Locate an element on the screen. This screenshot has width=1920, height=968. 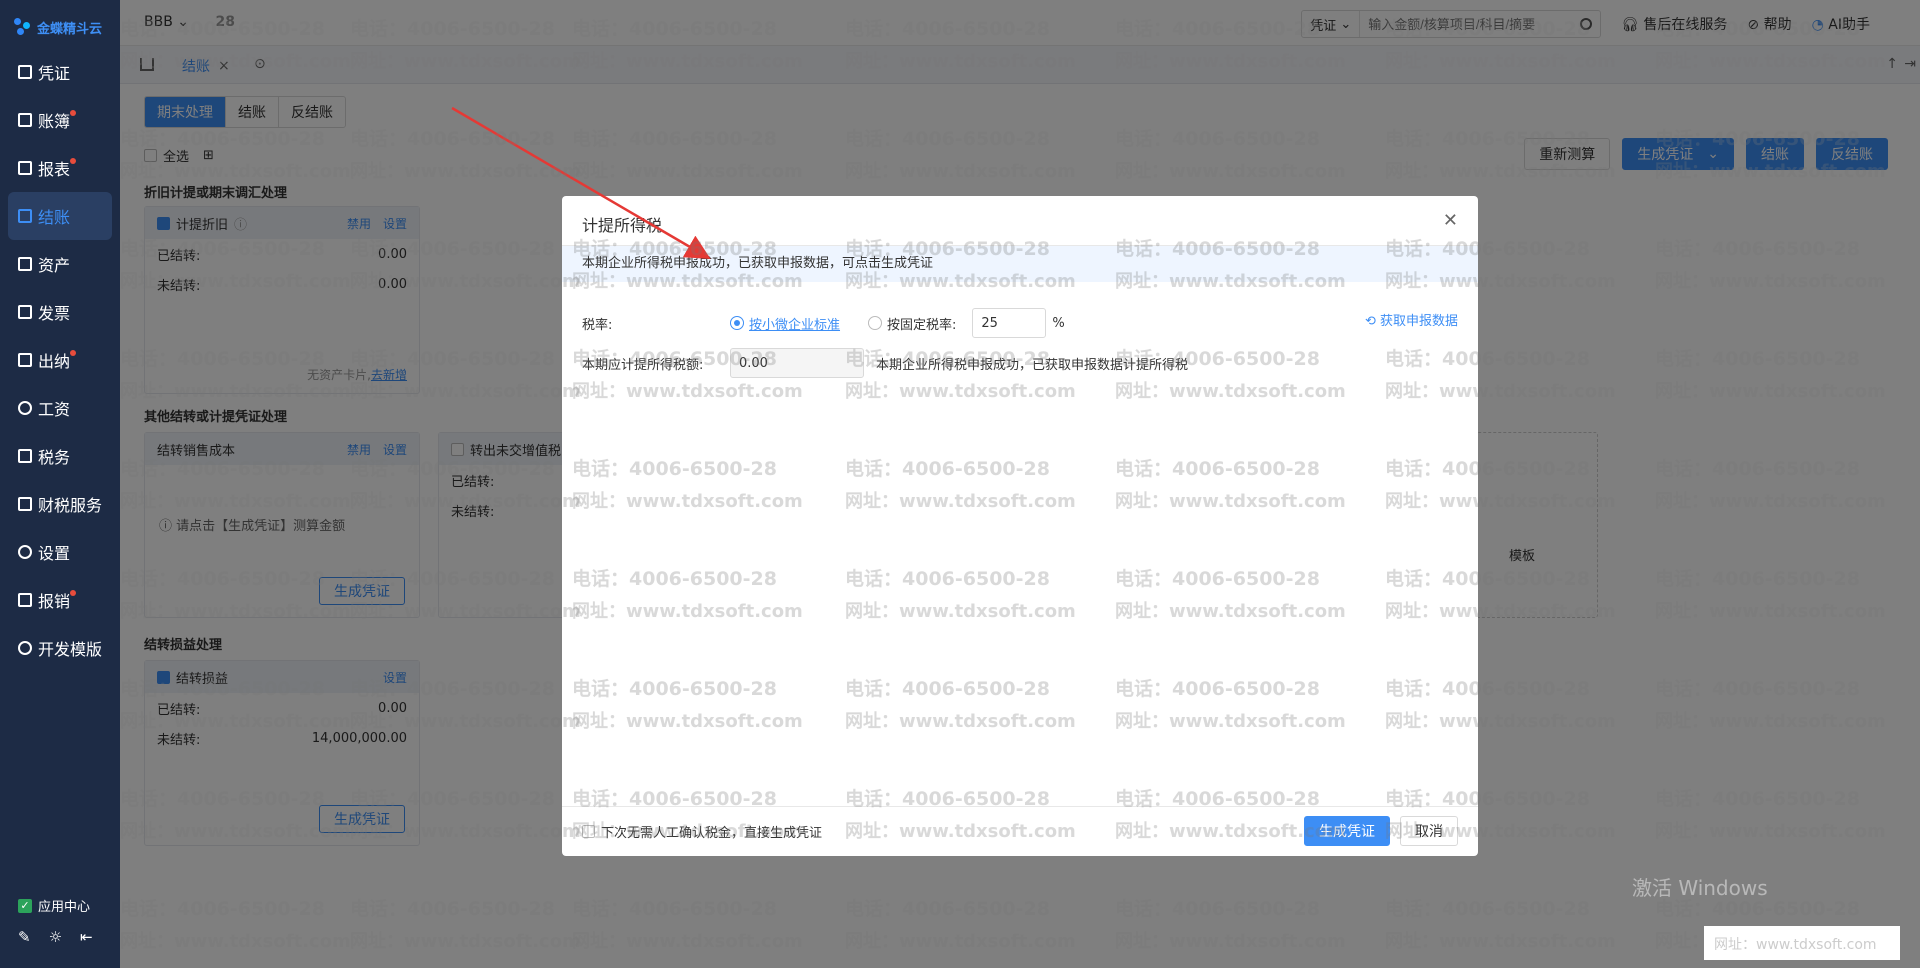
app-center-label: 应用中心 is located at coordinates (64, 907).